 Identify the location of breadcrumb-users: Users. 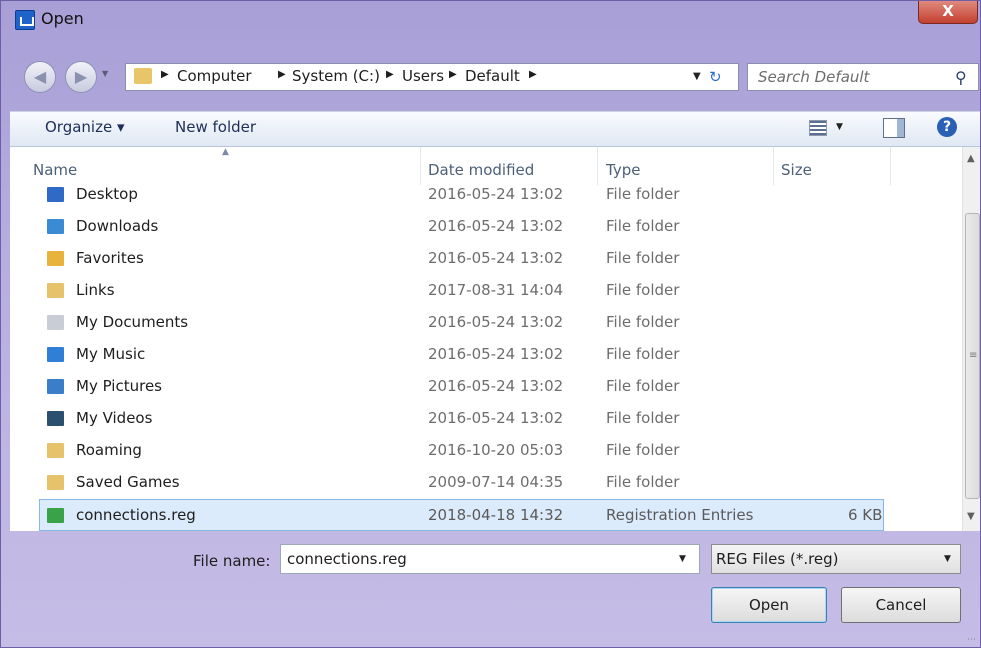
(423, 76).